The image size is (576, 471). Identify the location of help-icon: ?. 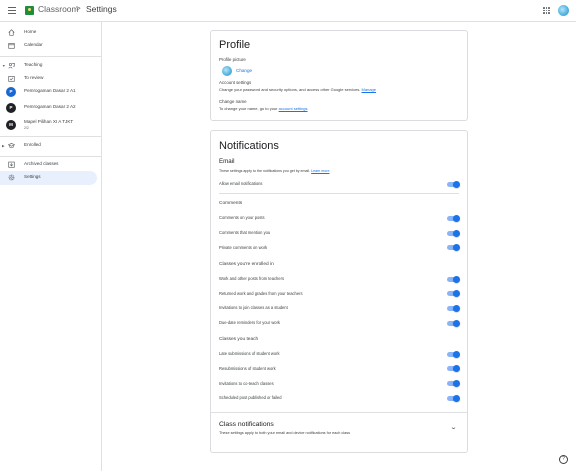
(563, 459).